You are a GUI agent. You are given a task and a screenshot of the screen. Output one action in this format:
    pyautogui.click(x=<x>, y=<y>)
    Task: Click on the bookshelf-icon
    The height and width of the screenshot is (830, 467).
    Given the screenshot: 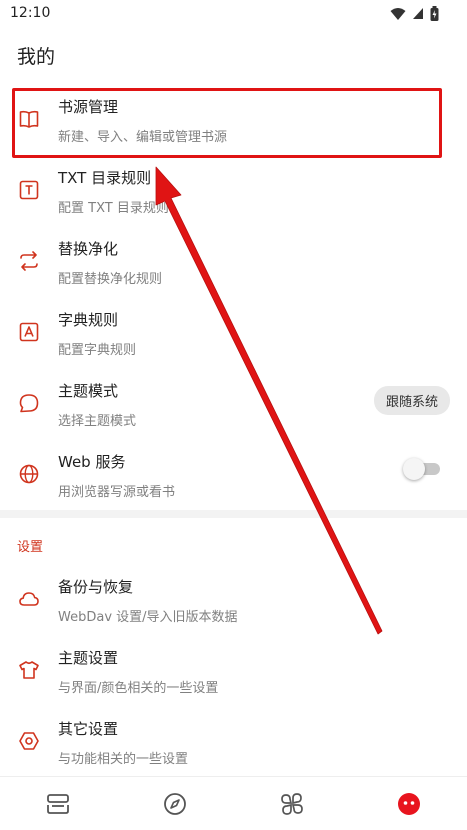 What is the action you would take?
    pyautogui.click(x=58, y=804)
    